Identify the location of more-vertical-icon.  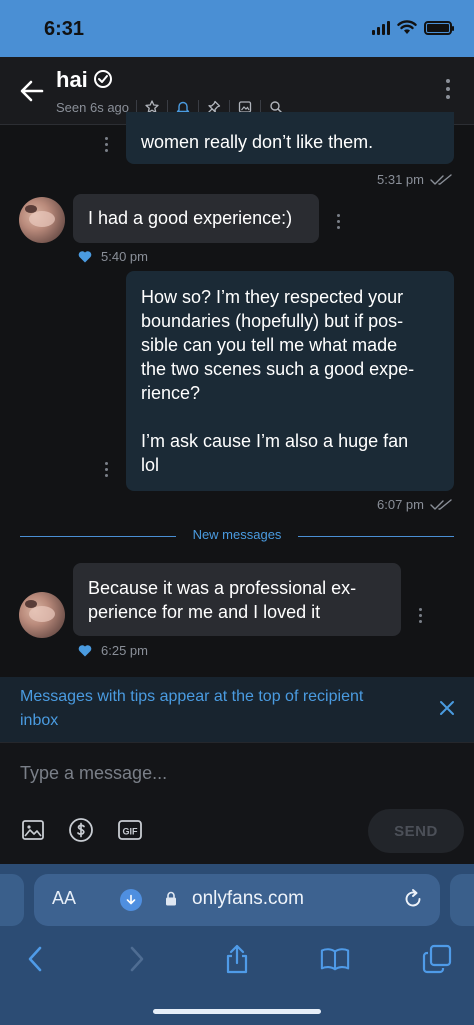
(448, 89).